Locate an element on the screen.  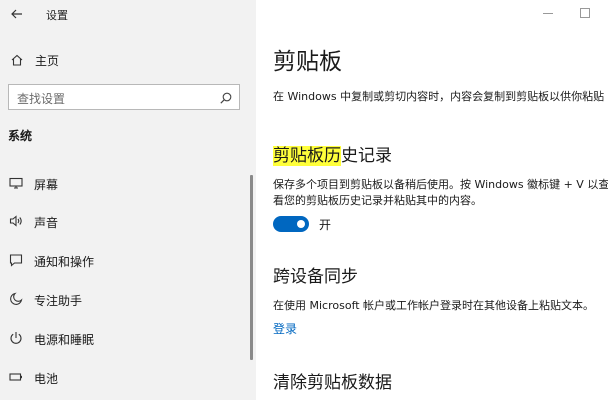
page-title: 剪贴板 is located at coordinates (307, 62).